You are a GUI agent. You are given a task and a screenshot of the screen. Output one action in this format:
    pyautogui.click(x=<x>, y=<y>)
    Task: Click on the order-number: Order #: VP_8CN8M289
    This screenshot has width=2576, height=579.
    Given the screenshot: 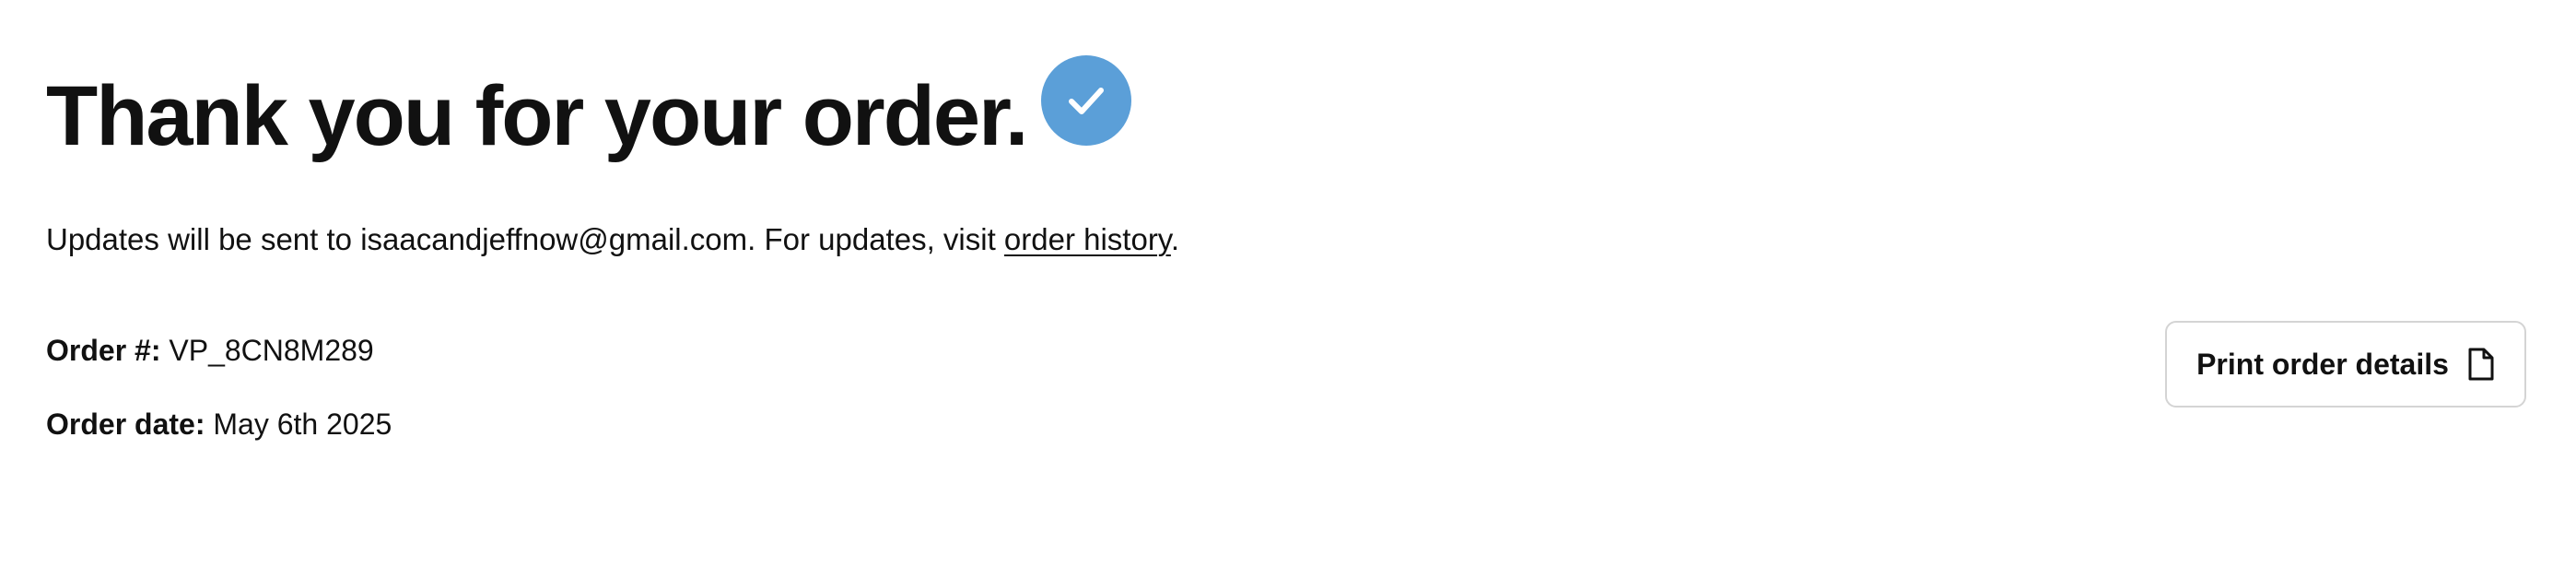 What is the action you would take?
    pyautogui.click(x=210, y=350)
    